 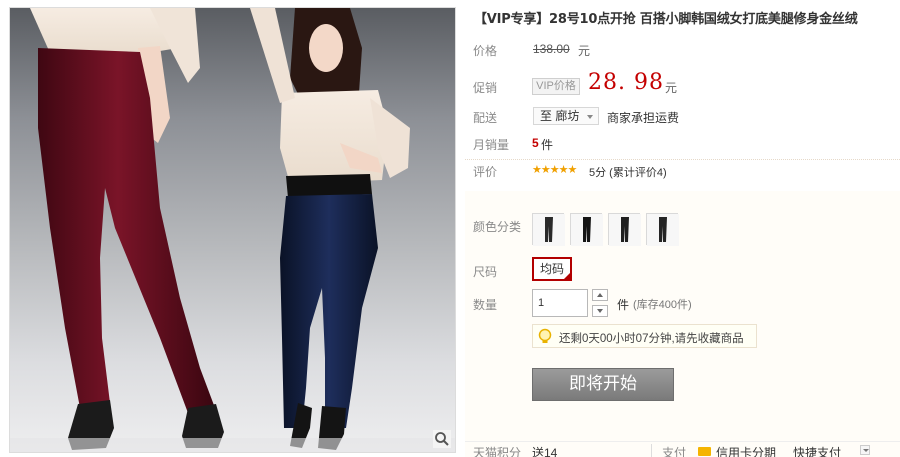 I want to click on monthly-sales-unit: 件, so click(x=547, y=145).